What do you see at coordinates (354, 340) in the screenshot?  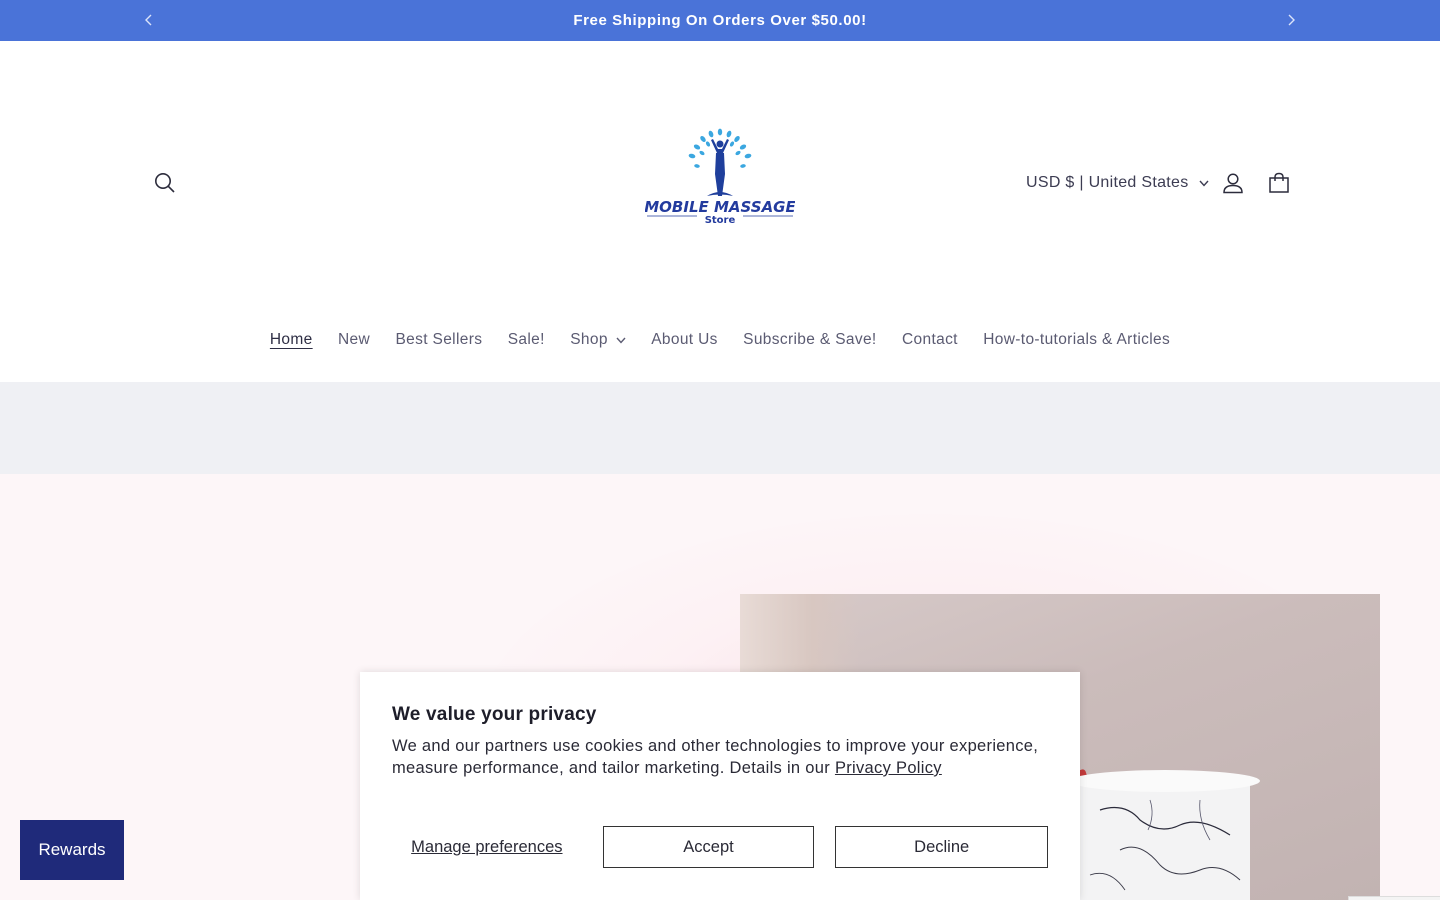 I see `nav-item-new: New` at bounding box center [354, 340].